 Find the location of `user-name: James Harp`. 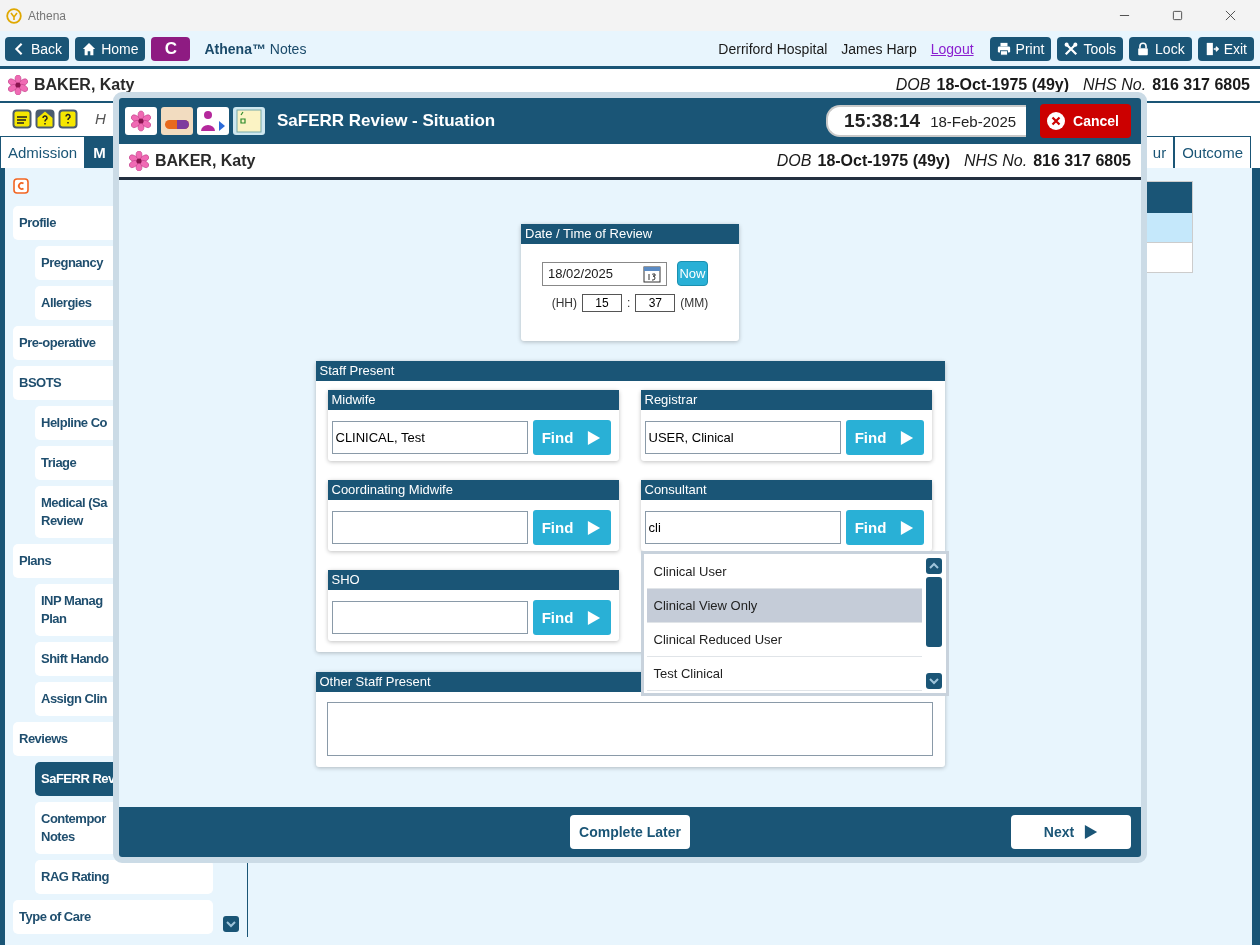

user-name: James Harp is located at coordinates (879, 48).